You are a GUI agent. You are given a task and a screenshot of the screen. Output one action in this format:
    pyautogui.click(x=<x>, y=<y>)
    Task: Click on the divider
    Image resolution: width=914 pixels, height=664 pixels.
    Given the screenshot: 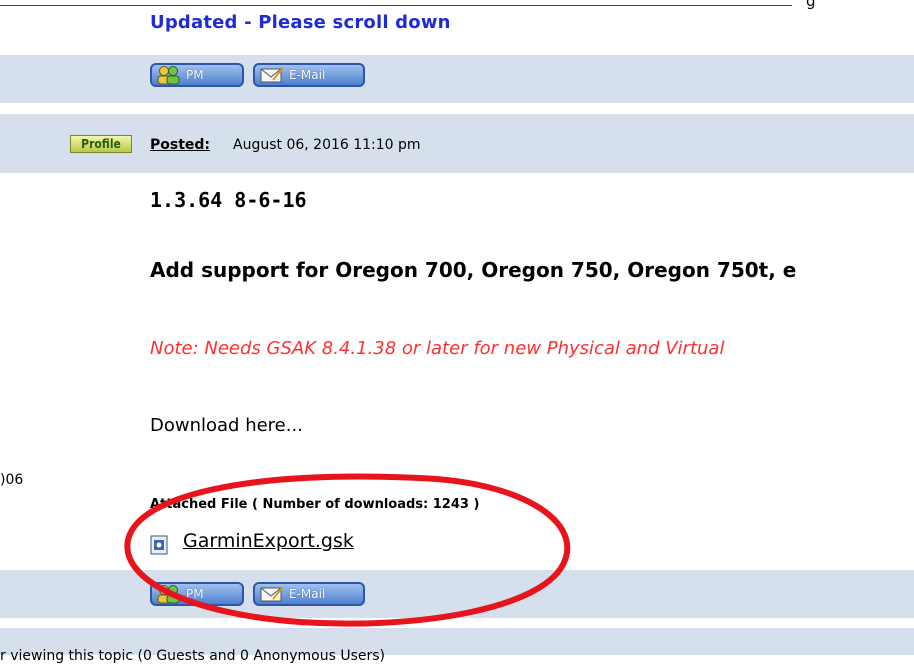 What is the action you would take?
    pyautogui.click(x=457, y=113)
    